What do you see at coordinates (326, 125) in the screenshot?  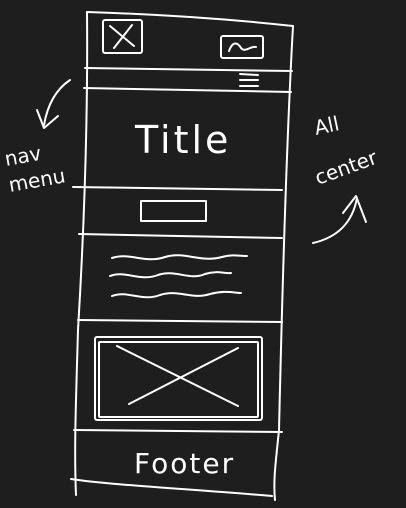 I see `note-all: All` at bounding box center [326, 125].